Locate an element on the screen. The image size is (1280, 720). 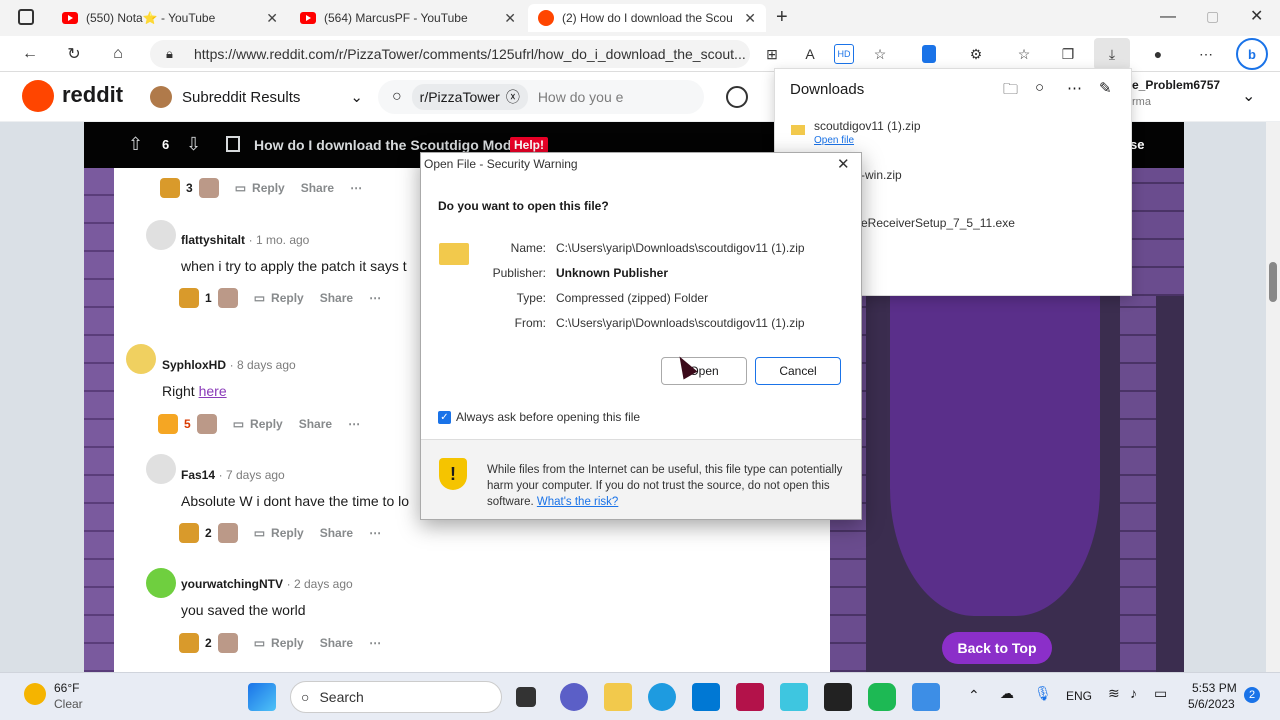
app-icon is located at coordinates (750, 697).